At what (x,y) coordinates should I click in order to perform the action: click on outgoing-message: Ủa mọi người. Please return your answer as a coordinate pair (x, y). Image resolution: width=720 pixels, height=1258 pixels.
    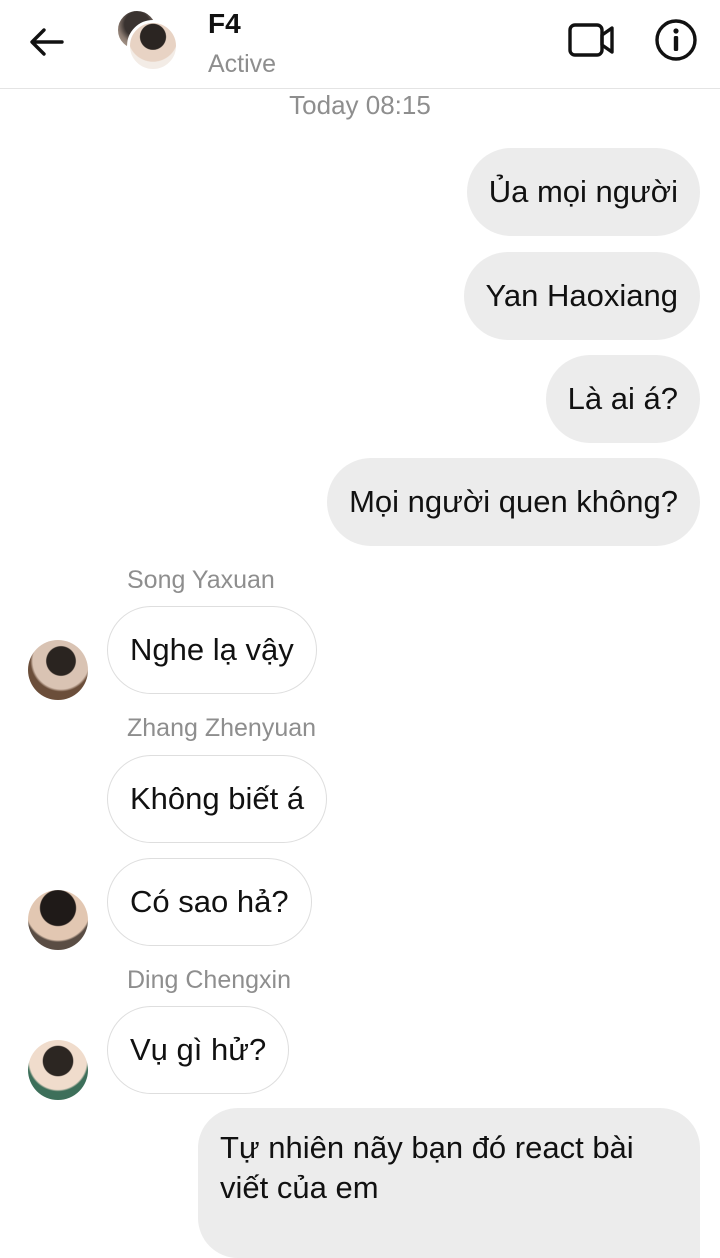
    Looking at the image, I should click on (583, 192).